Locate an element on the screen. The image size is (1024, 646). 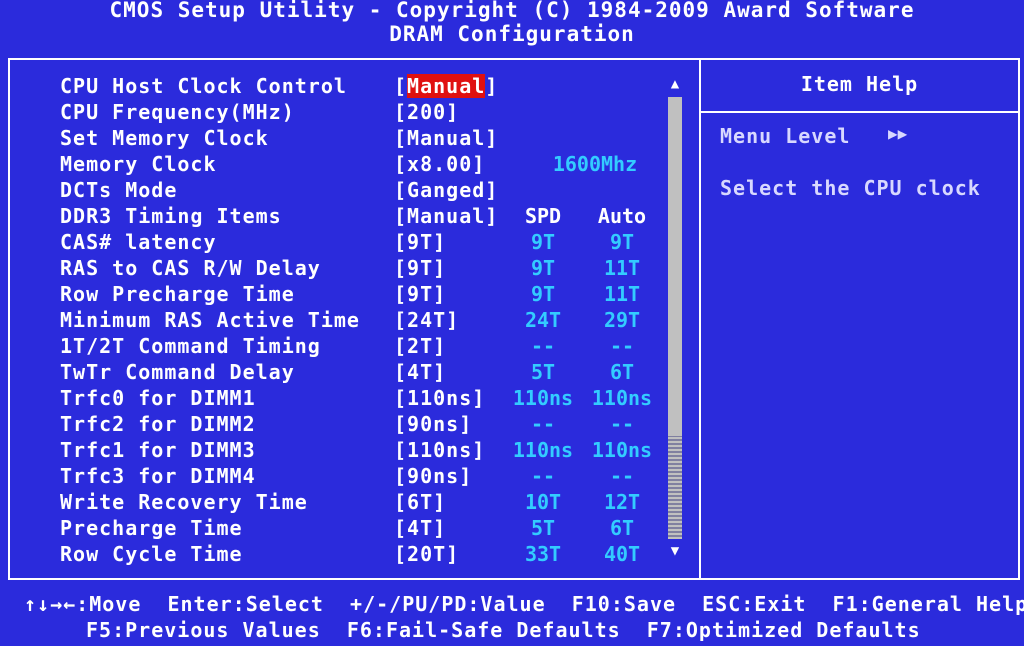
setting-row: DDR3 Timing Items [Manual] SPD Auto is located at coordinates (350, 216).